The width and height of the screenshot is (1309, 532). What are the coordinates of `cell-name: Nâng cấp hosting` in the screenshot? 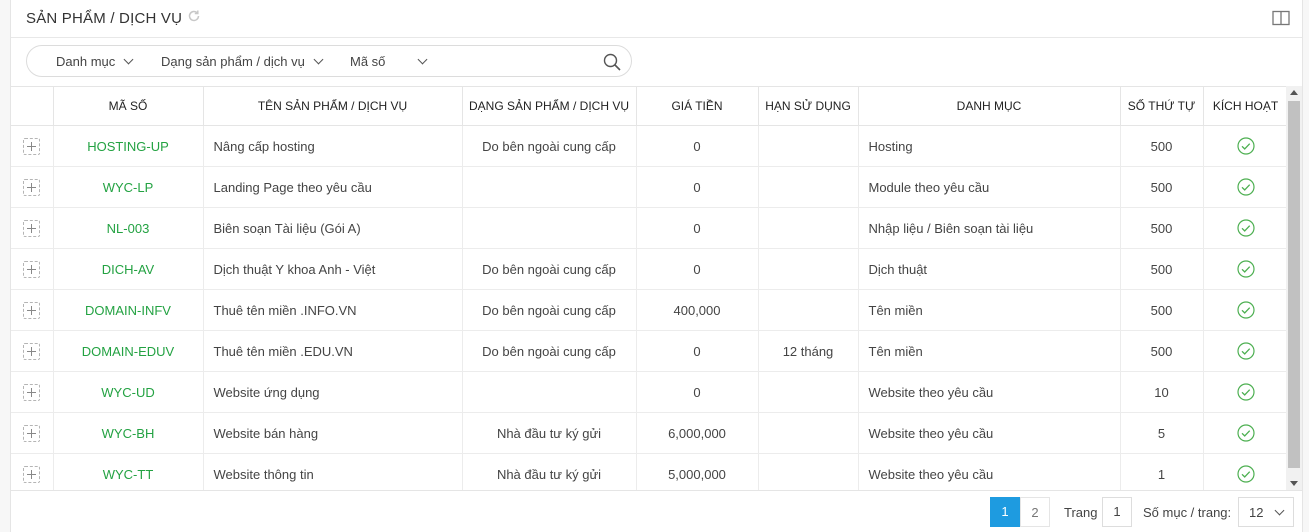 It's located at (333, 146).